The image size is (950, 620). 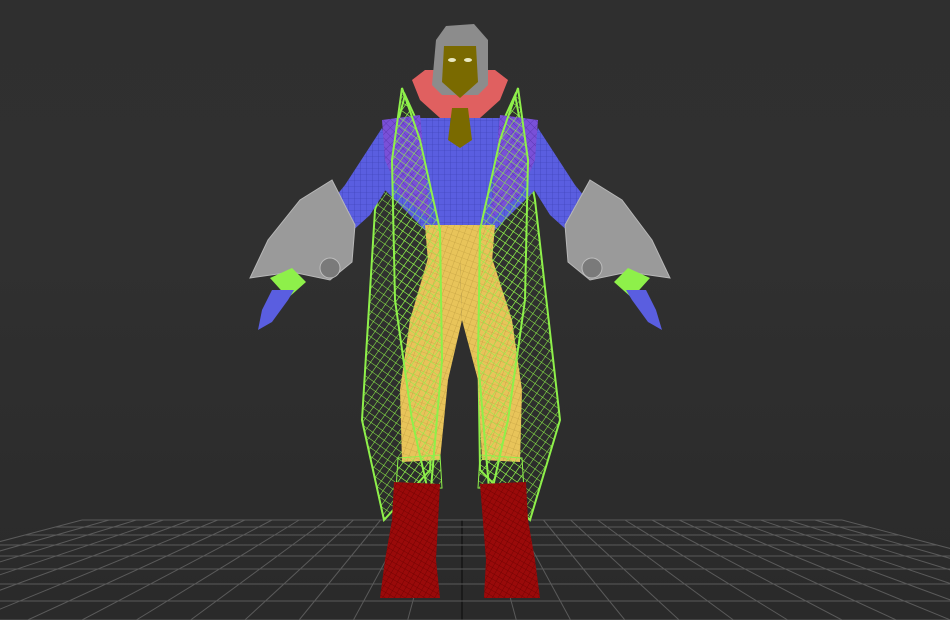 What do you see at coordinates (468, 60) in the screenshot?
I see `right-eye` at bounding box center [468, 60].